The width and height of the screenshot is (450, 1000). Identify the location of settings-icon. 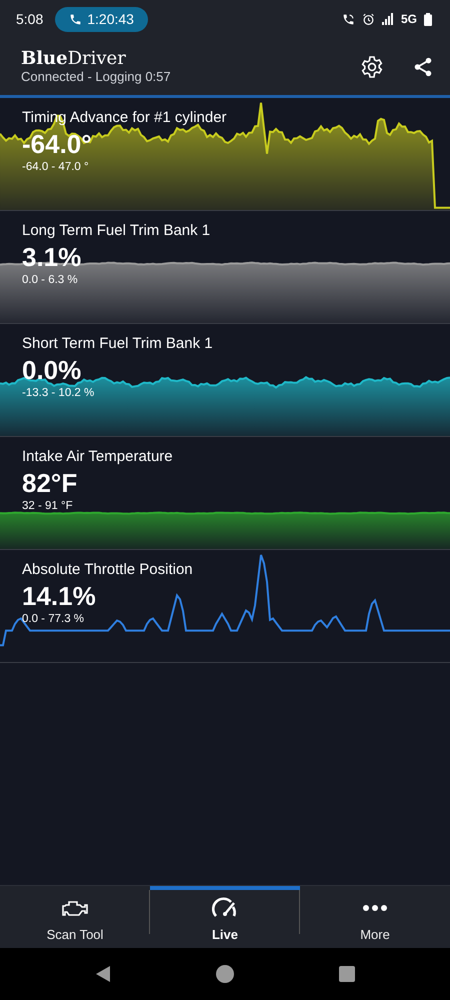
(372, 66).